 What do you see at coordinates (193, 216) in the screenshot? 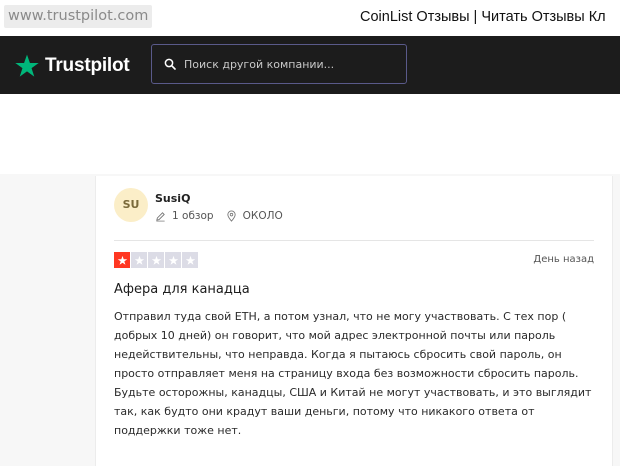
I see `reviews-count: 1 обзор` at bounding box center [193, 216].